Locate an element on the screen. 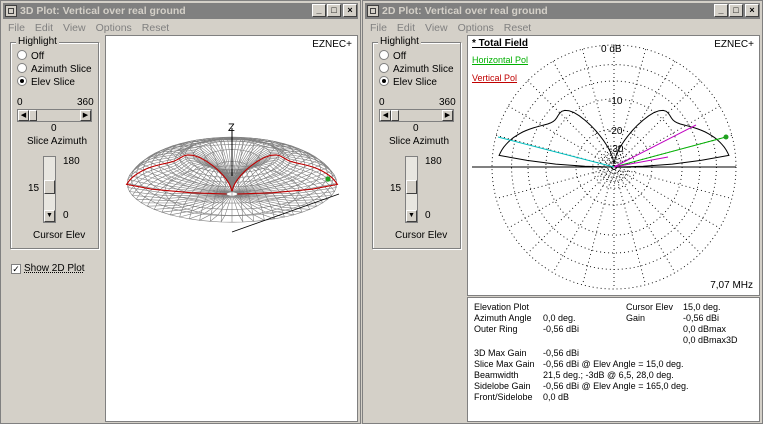 This screenshot has height=424, width=763. ring-label-10: -10 is located at coordinates (615, 101).